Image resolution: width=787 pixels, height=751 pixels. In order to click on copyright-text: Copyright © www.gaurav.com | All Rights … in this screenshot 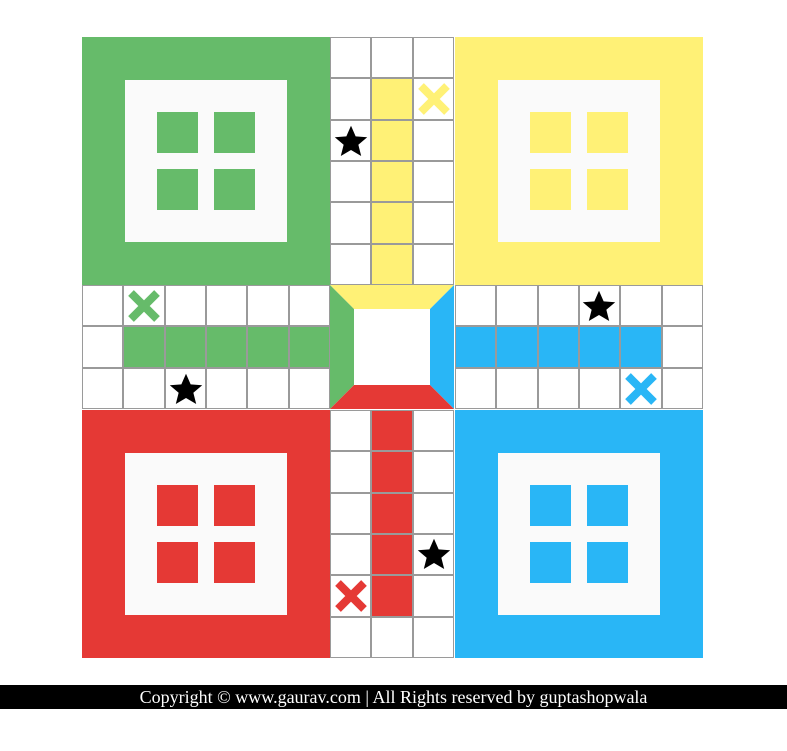, I will do `click(393, 697)`.